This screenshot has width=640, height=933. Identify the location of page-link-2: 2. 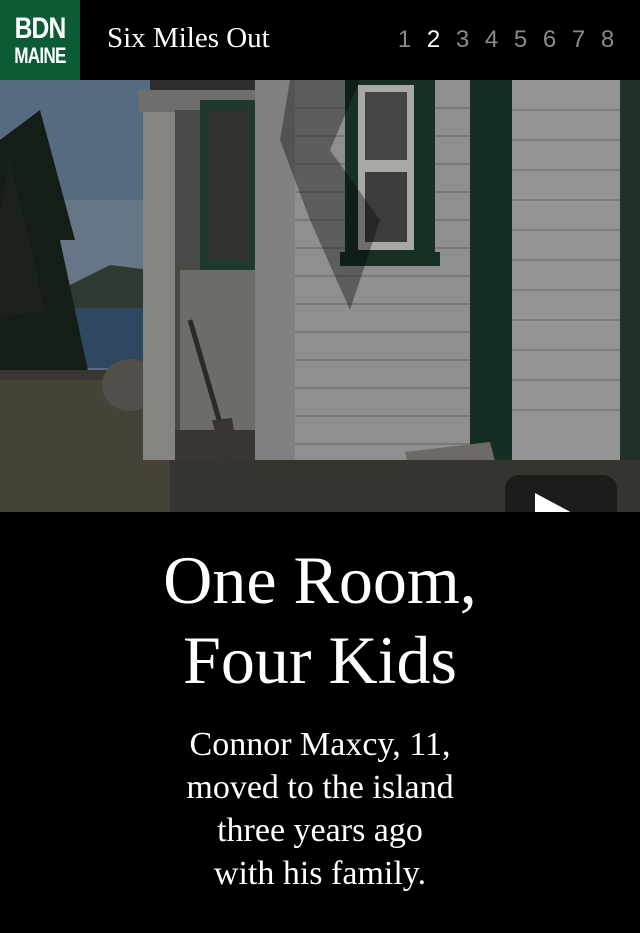
(433, 40).